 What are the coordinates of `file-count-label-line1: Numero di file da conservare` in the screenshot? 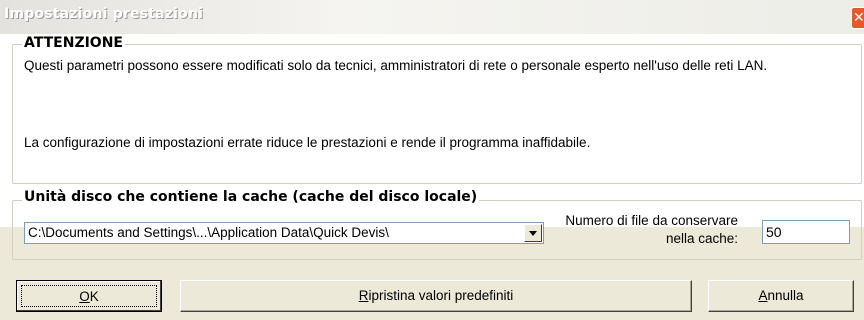 It's located at (651, 220).